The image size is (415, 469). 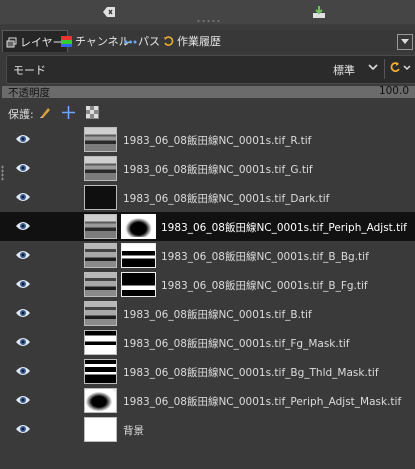 What do you see at coordinates (149, 41) in the screenshot?
I see `tab-paths-label: パス` at bounding box center [149, 41].